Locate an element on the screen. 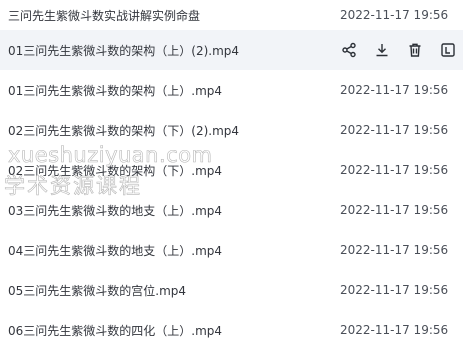  file-row: 05三问先生紫微斗数的宫位.mp4 2022-11-17 19:56 is located at coordinates (231, 290).